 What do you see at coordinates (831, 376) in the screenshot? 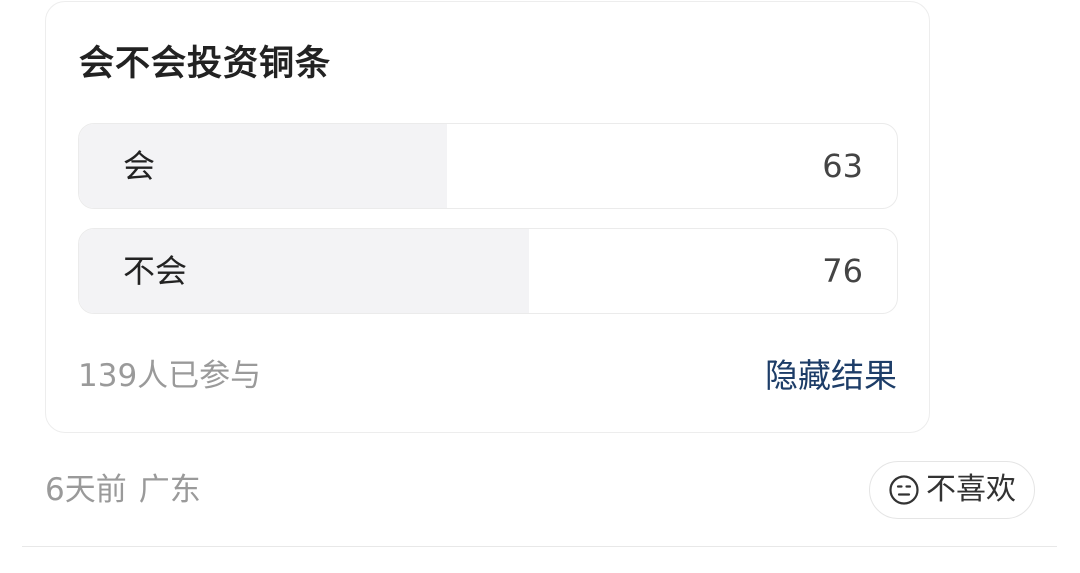
I see `hide-results-link: 隐藏结果` at bounding box center [831, 376].